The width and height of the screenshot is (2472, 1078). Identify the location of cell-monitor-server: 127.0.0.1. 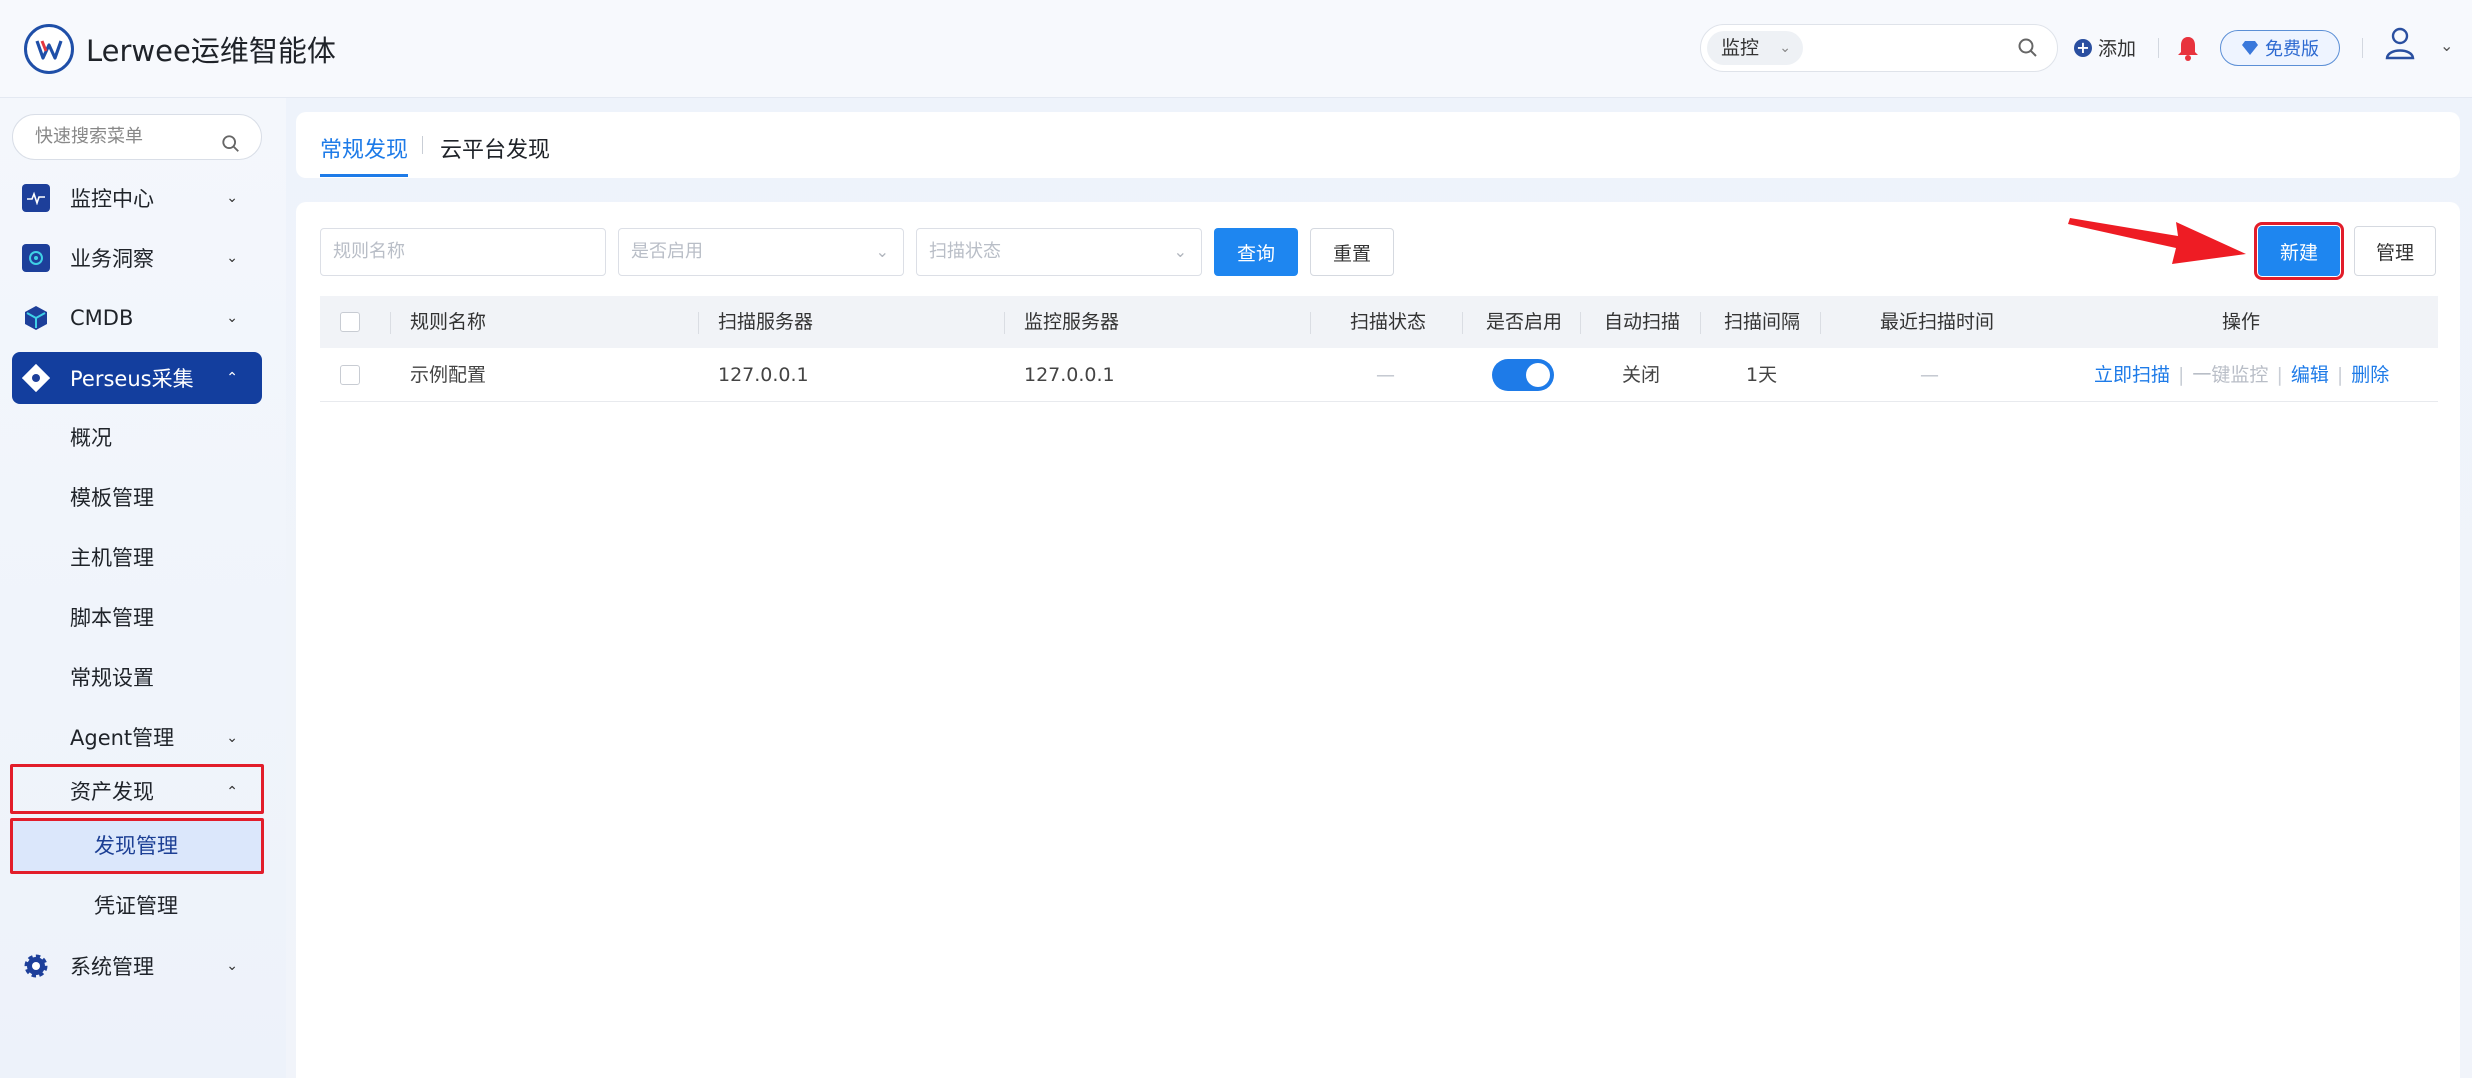
(1069, 375).